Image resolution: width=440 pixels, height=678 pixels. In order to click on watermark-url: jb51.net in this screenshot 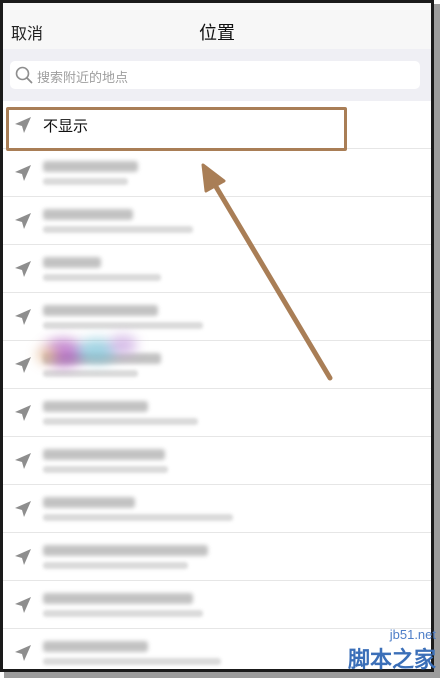, I will do `click(412, 634)`.